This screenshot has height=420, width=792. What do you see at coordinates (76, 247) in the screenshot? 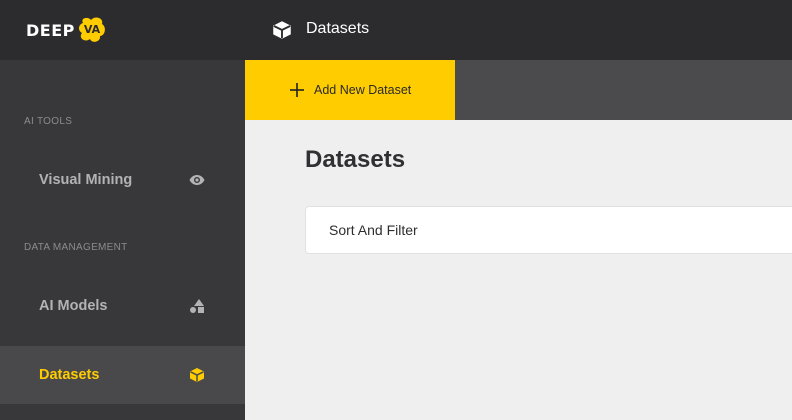
I see `section-title-data-management: DATA MANAGEMENT` at bounding box center [76, 247].